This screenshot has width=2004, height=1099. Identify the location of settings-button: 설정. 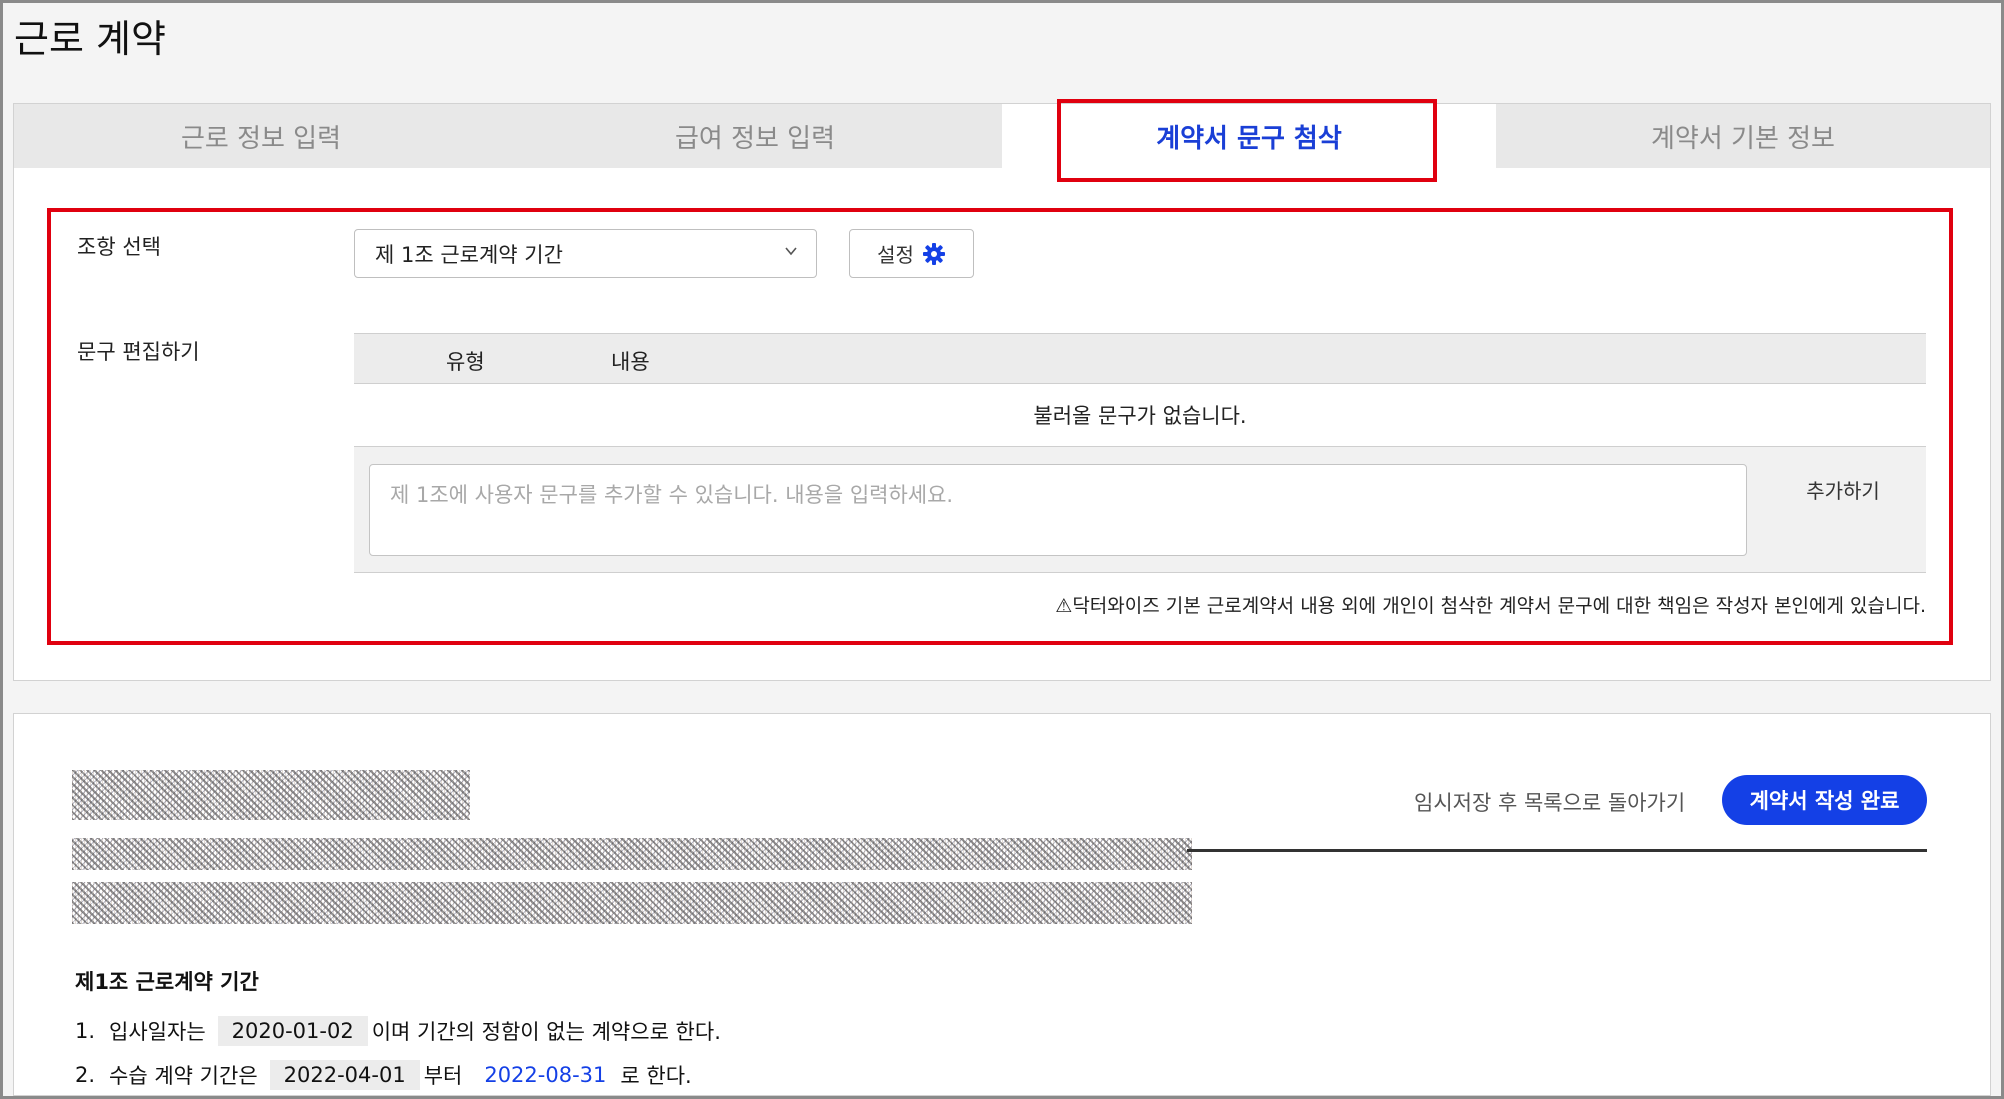
(911, 253).